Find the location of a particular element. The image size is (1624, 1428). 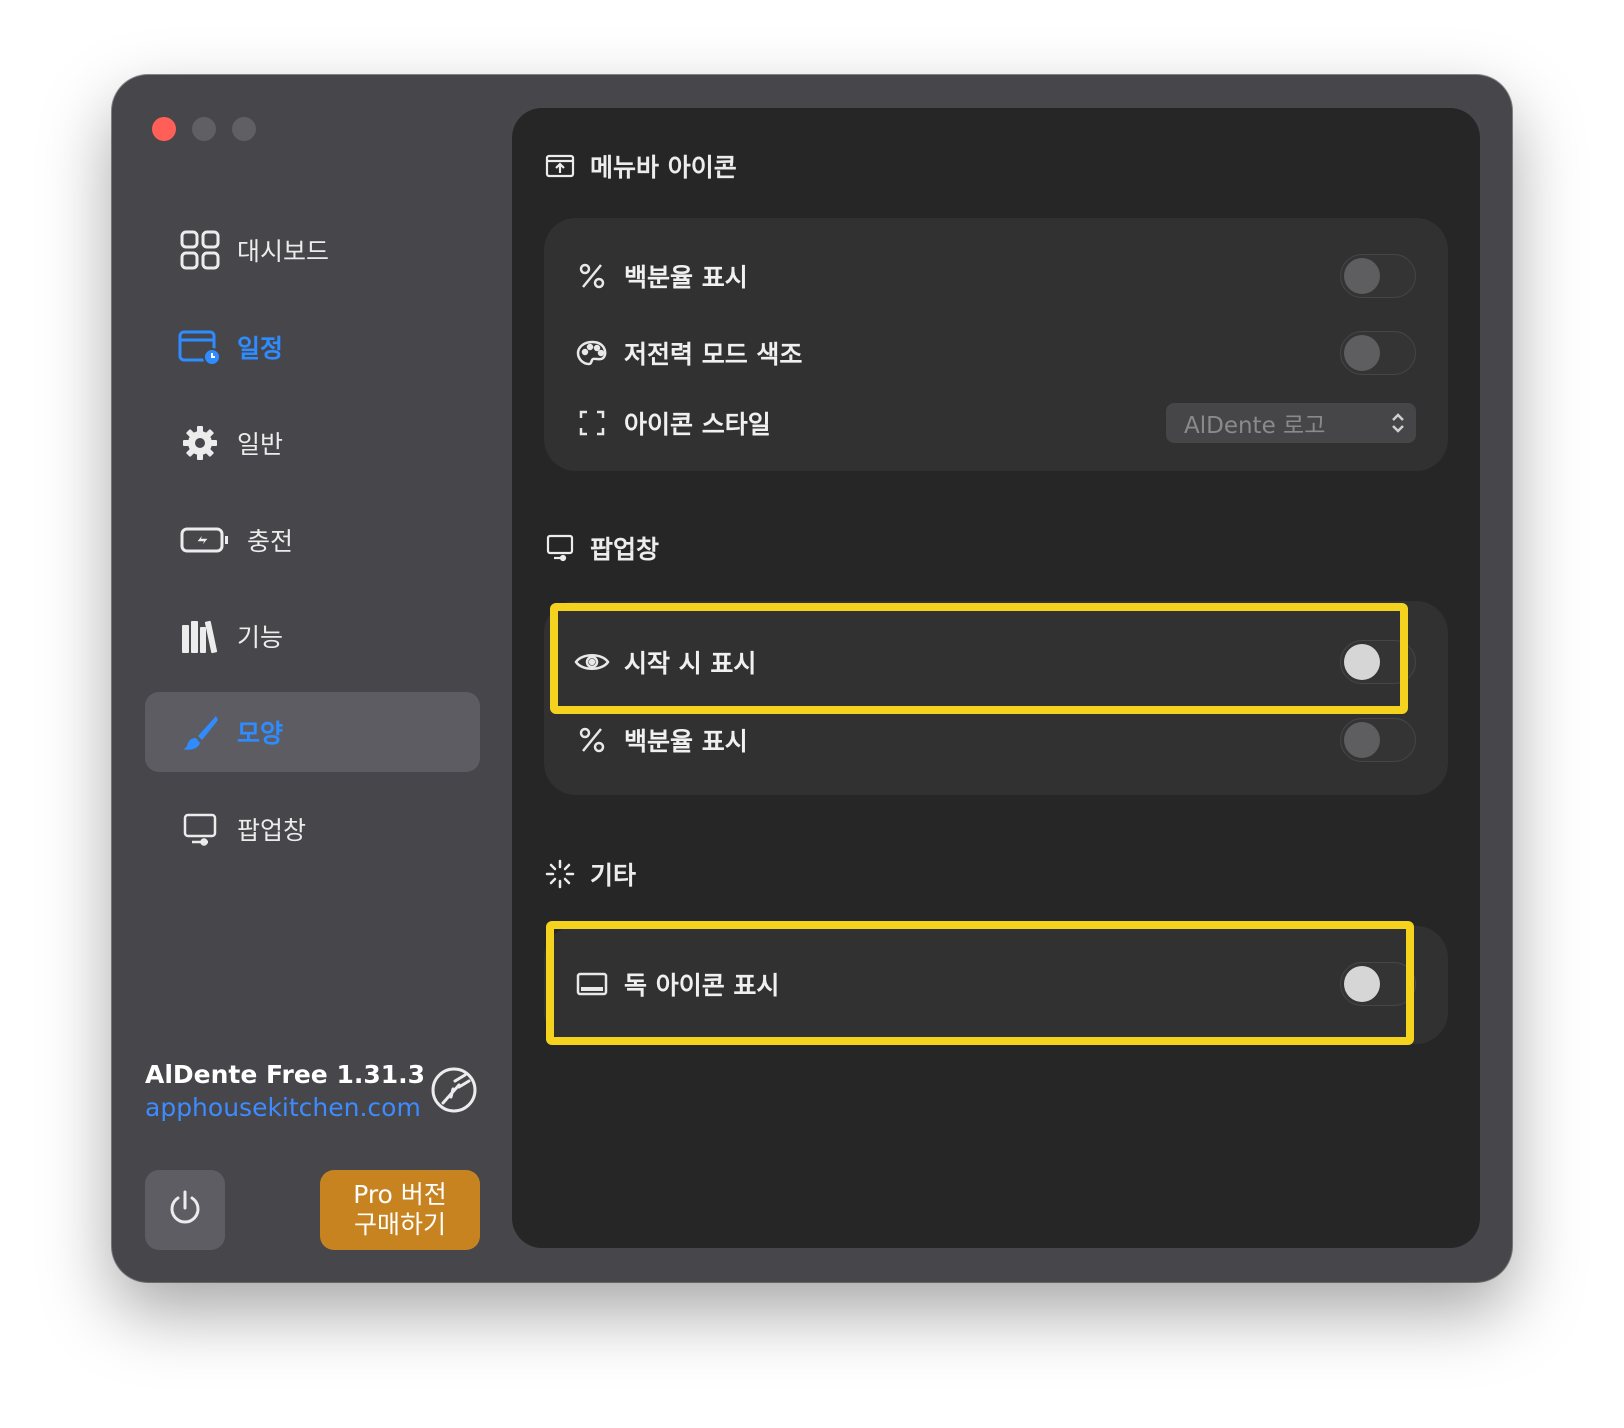

sidebar-item-label: 기능 is located at coordinates (260, 637).